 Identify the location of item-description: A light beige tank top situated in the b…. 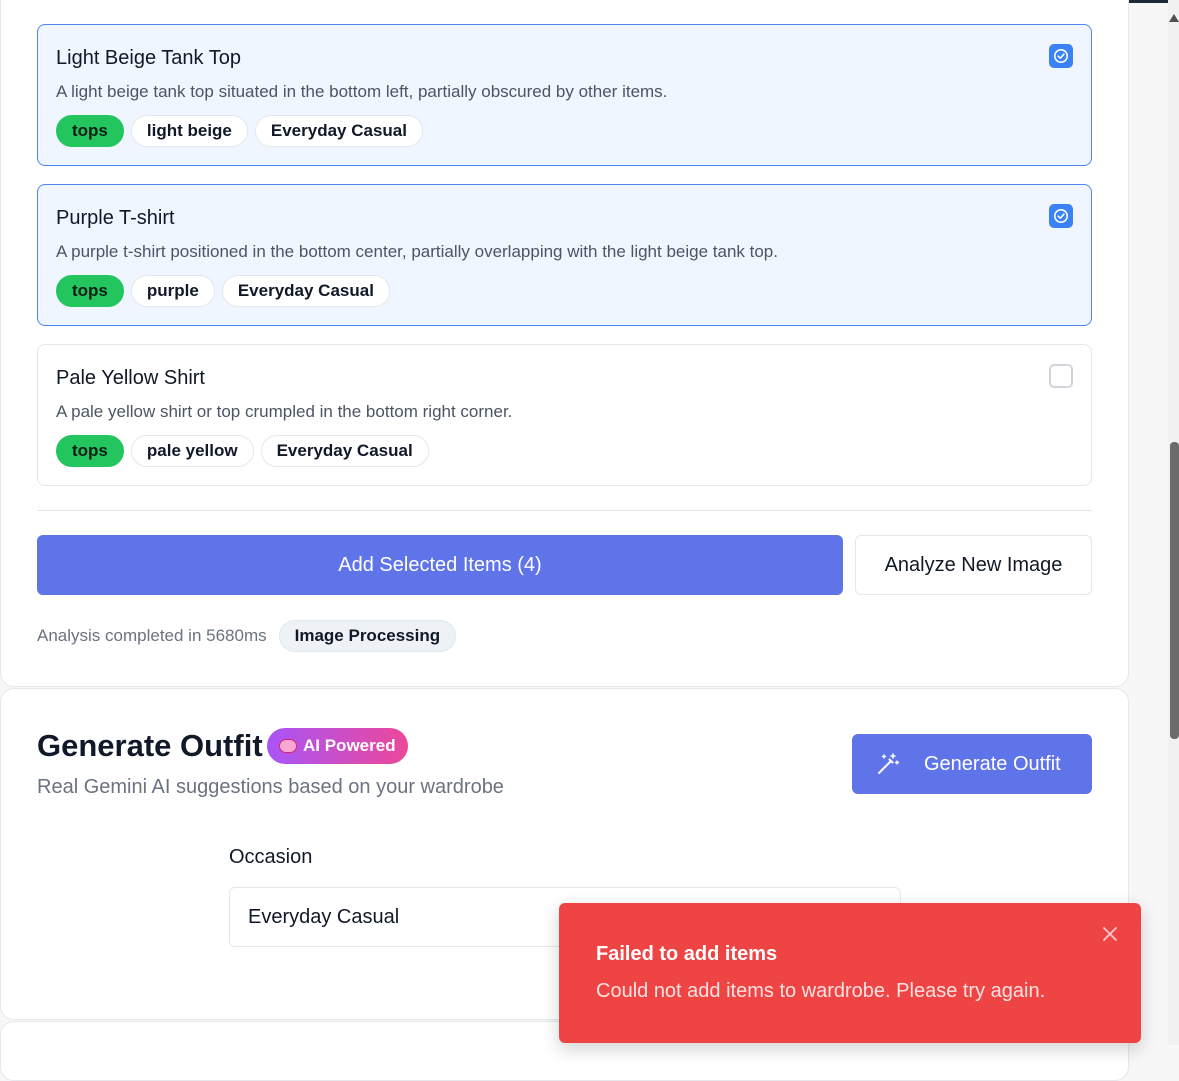
(362, 91).